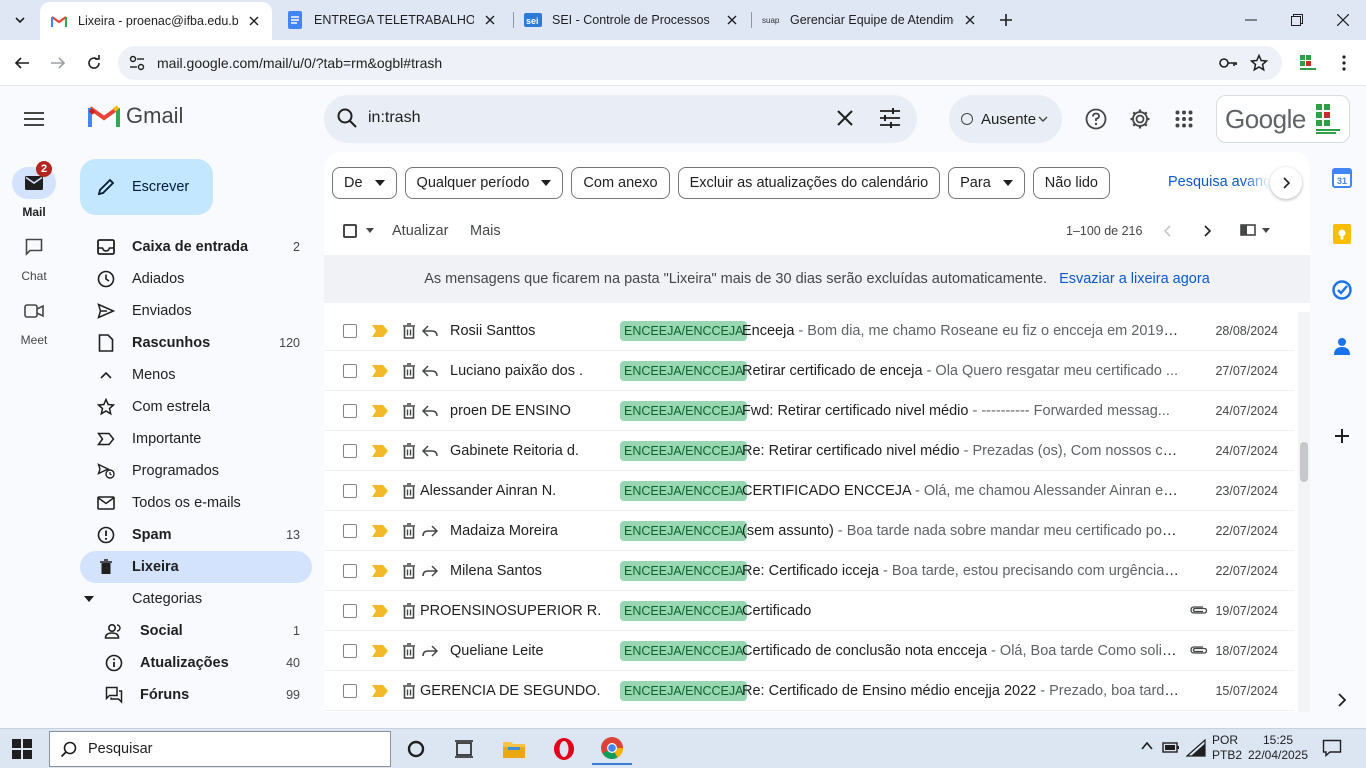  I want to click on older-page-button, so click(1168, 231).